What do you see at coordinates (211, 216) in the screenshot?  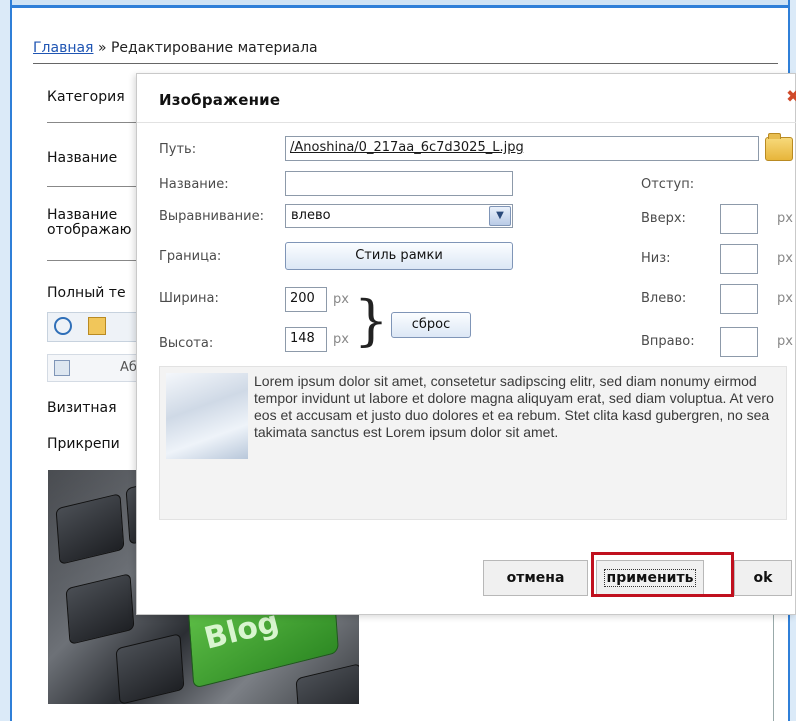 I see `align-label: Выравнивание:` at bounding box center [211, 216].